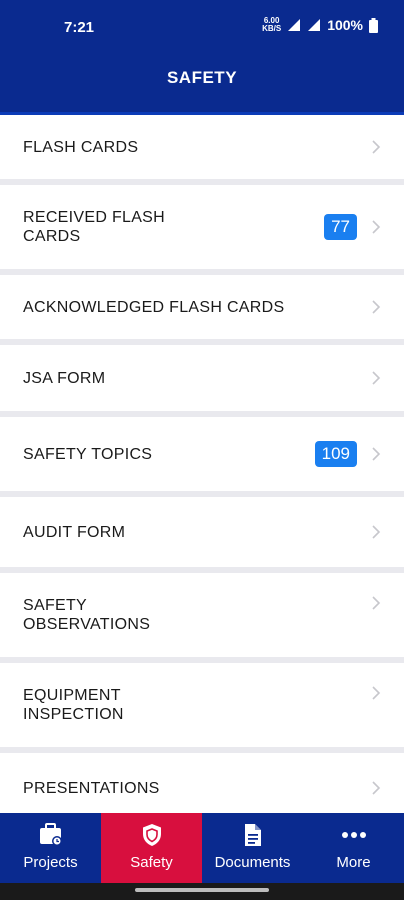 The height and width of the screenshot is (900, 404). I want to click on menu-item-acknowledged-flash-cards: ACKNOWLEDGED FLASH CARDS, so click(202, 307).